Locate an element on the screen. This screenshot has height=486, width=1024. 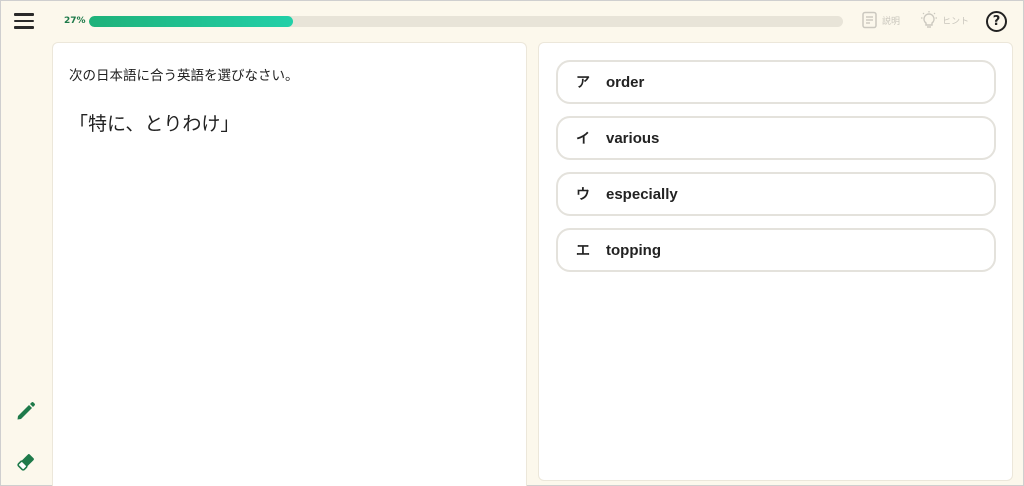
explanation-button: 説明 is located at coordinates (880, 20).